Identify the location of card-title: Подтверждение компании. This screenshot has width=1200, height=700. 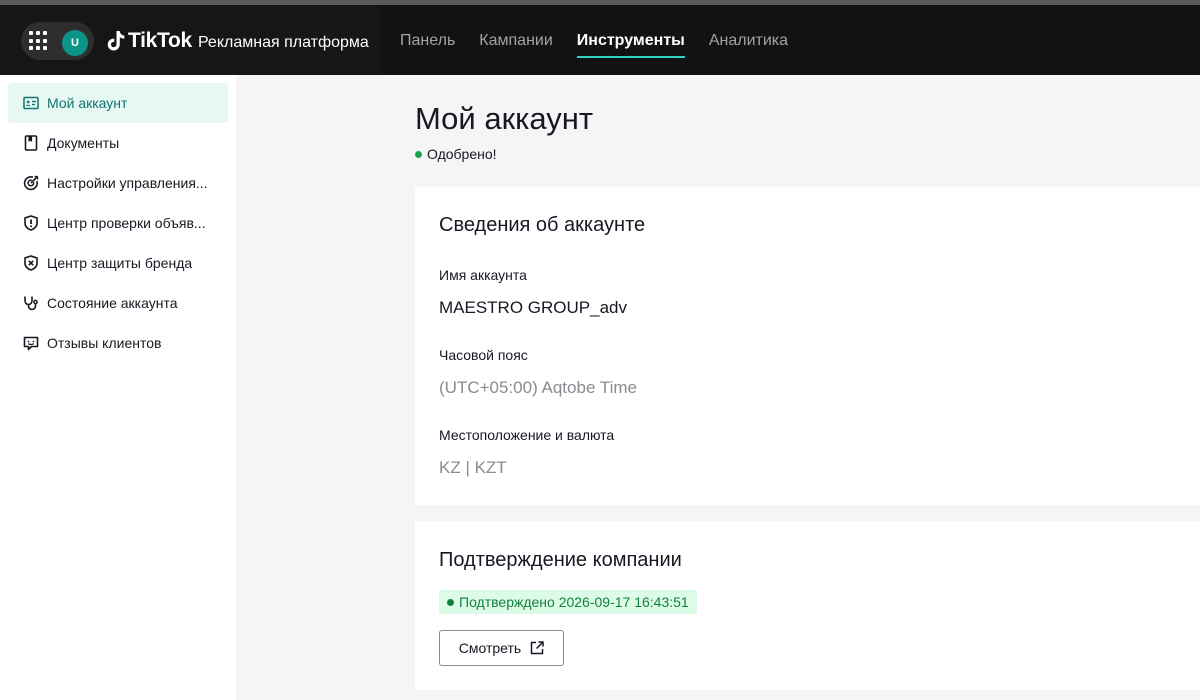
(560, 560).